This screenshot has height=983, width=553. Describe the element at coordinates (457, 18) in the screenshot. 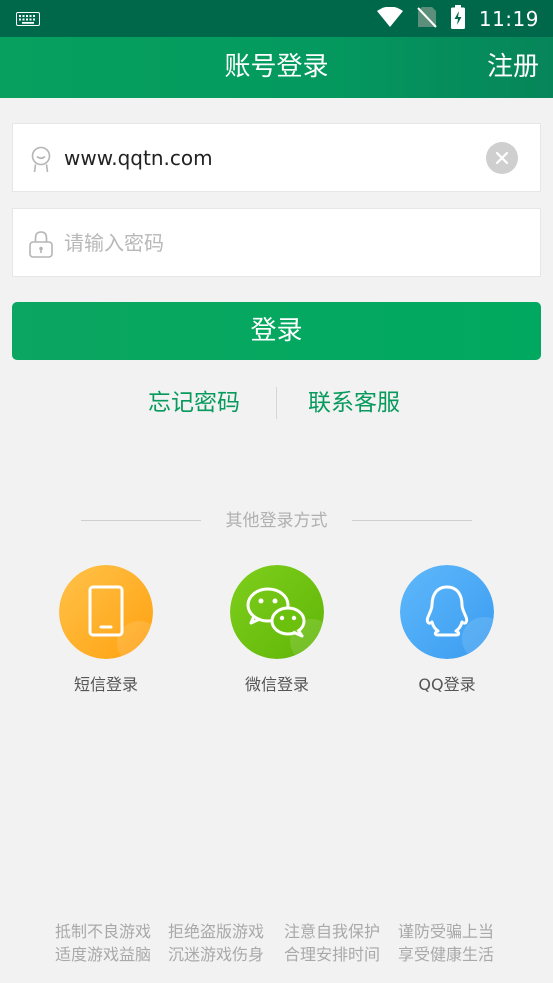

I see `battery-charging-icon` at that location.